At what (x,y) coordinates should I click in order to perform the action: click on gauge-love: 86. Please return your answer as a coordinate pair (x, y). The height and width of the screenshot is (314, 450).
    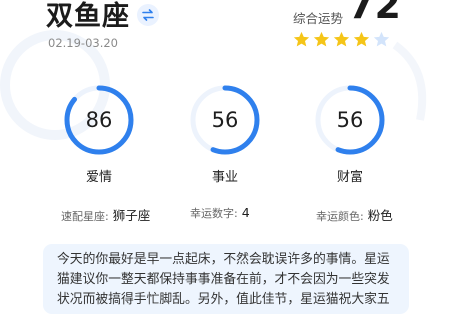
    Looking at the image, I should click on (99, 120).